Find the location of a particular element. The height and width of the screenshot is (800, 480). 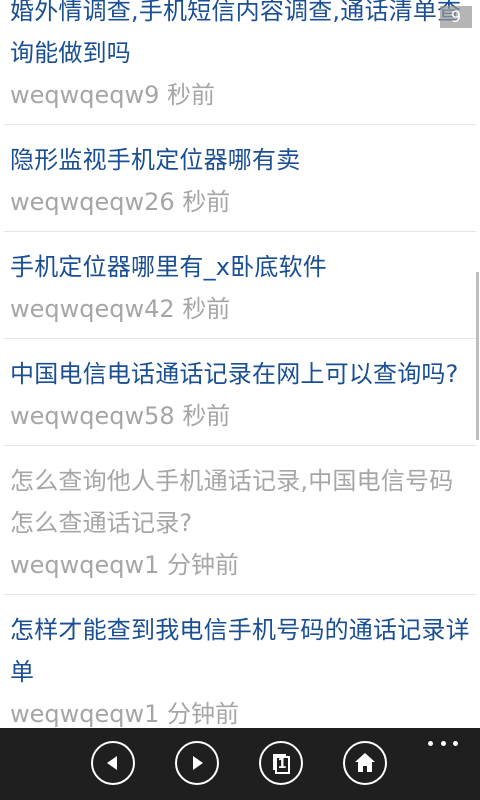

author-name: weqwqeqw9 is located at coordinates (85, 95).